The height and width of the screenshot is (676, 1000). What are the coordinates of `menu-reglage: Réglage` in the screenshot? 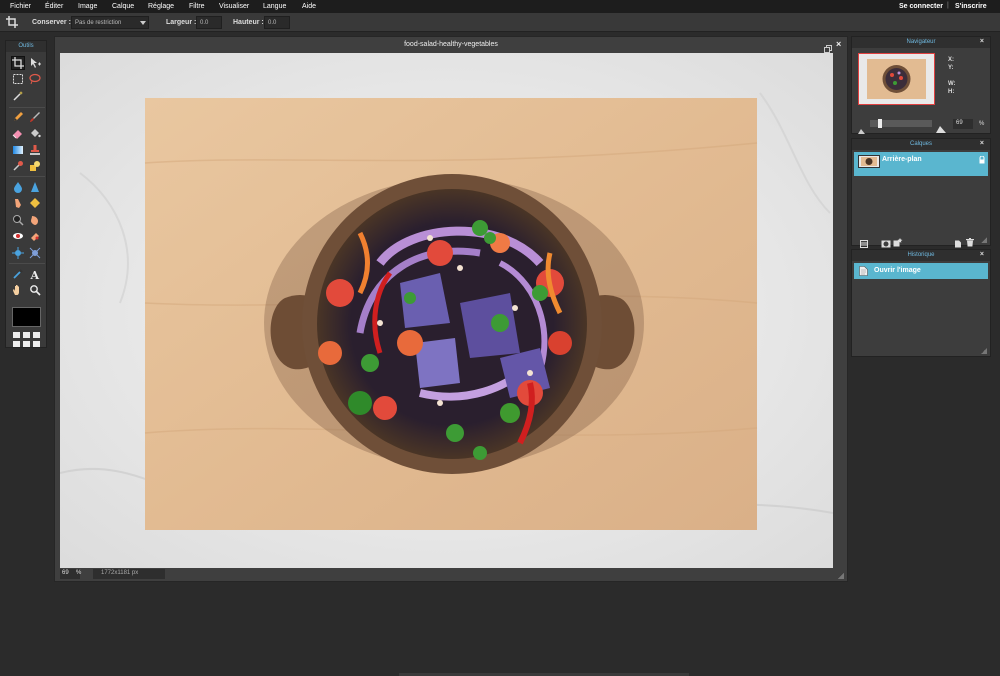 It's located at (161, 6).